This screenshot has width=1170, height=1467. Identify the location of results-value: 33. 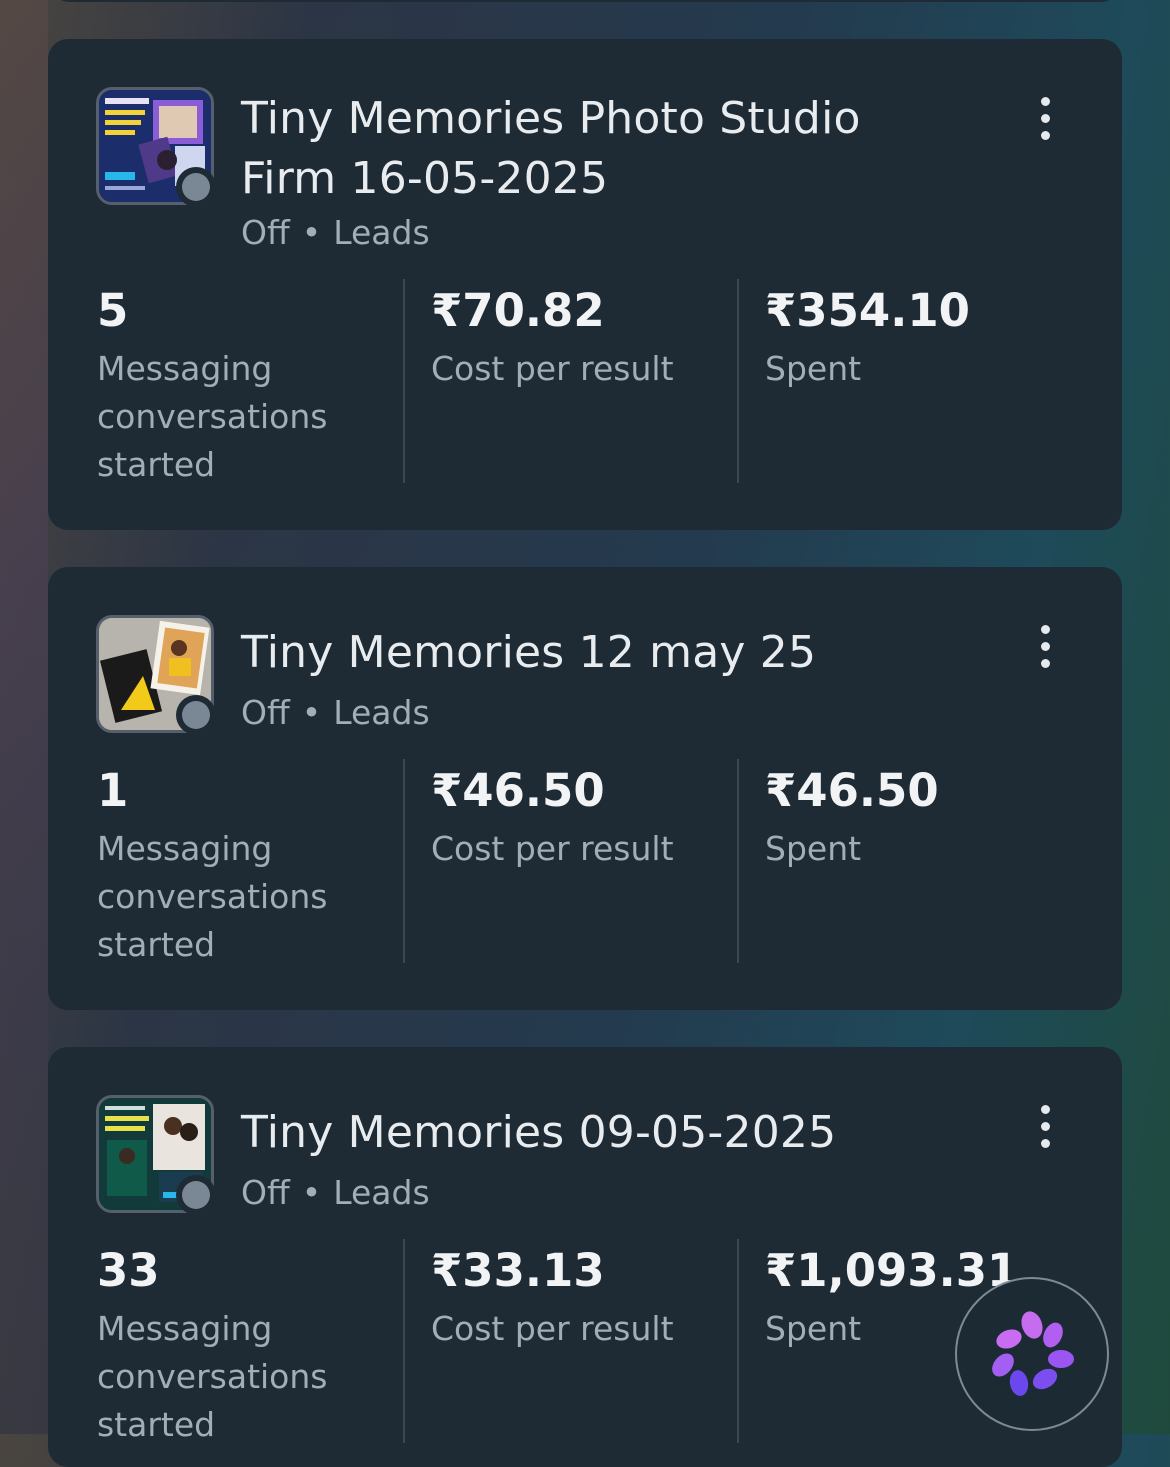
(128, 1270).